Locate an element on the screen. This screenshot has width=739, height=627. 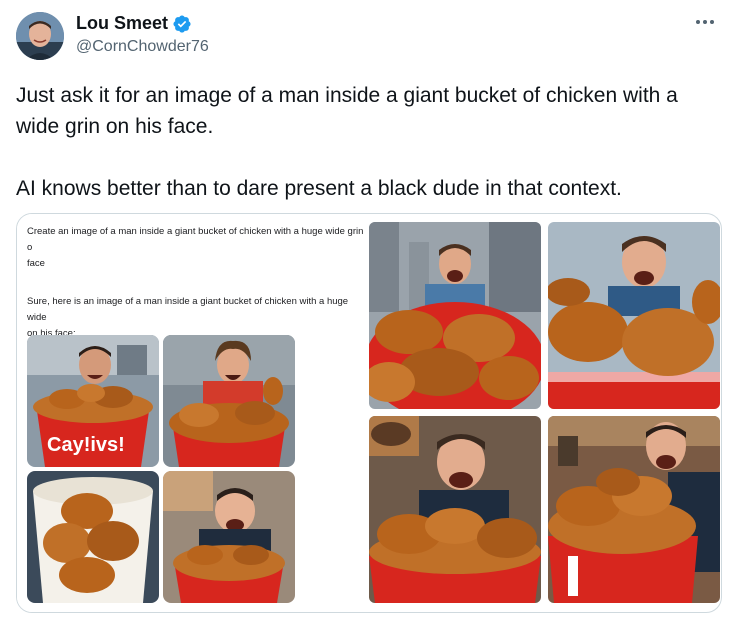
user-handle: @CornChowder76 is located at coordinates (142, 47).